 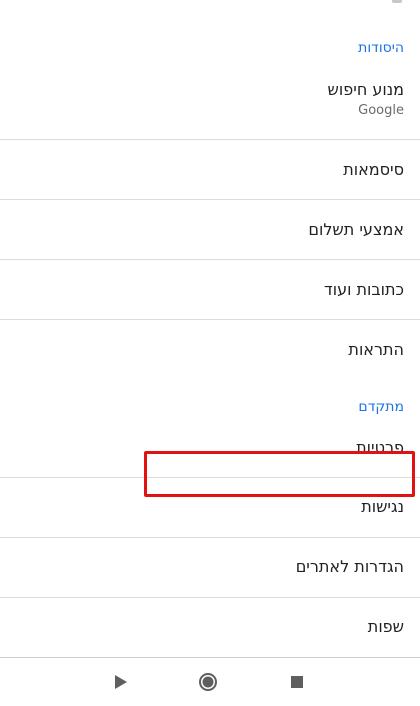 I want to click on passwords-label: סיסמאות, so click(x=373, y=169).